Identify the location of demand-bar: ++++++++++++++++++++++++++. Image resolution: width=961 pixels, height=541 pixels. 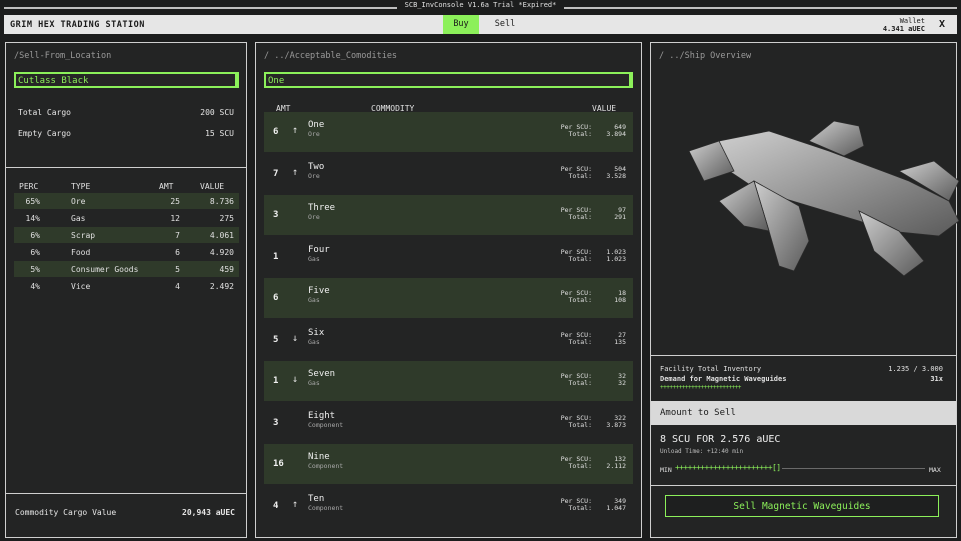
(700, 387).